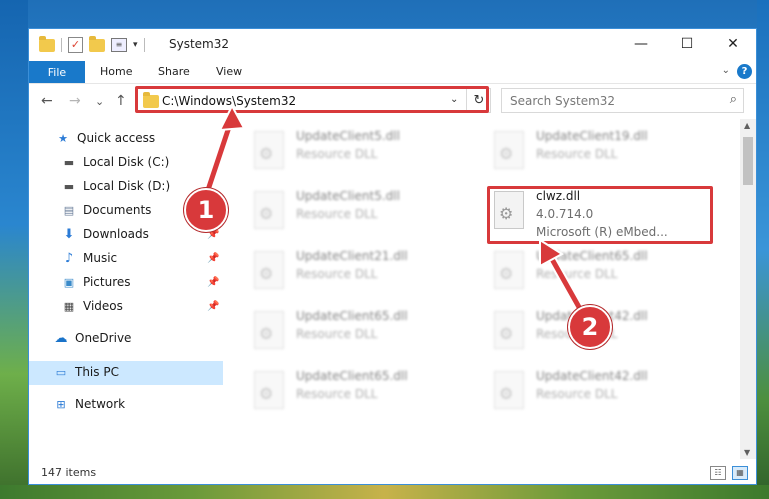  What do you see at coordinates (232, 117) in the screenshot?
I see `arrow-1-head` at bounding box center [232, 117].